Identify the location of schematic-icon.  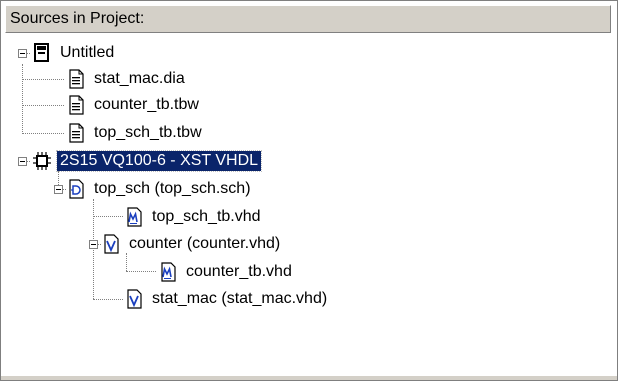
(76, 189).